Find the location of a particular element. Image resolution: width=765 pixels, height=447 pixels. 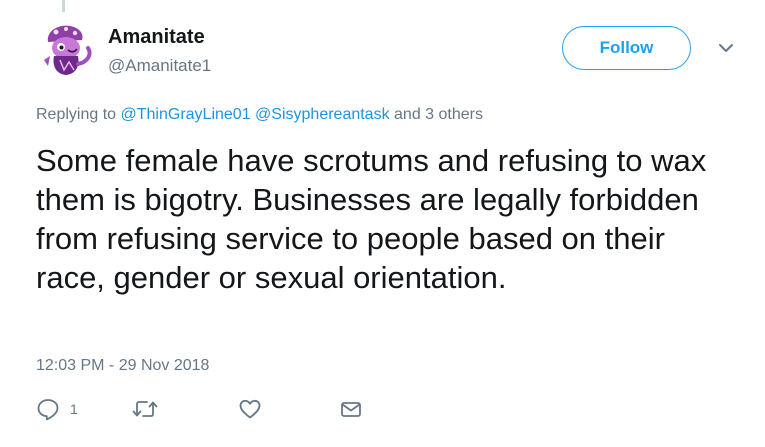

purple-creature-avatar-icon is located at coordinates (66, 50).